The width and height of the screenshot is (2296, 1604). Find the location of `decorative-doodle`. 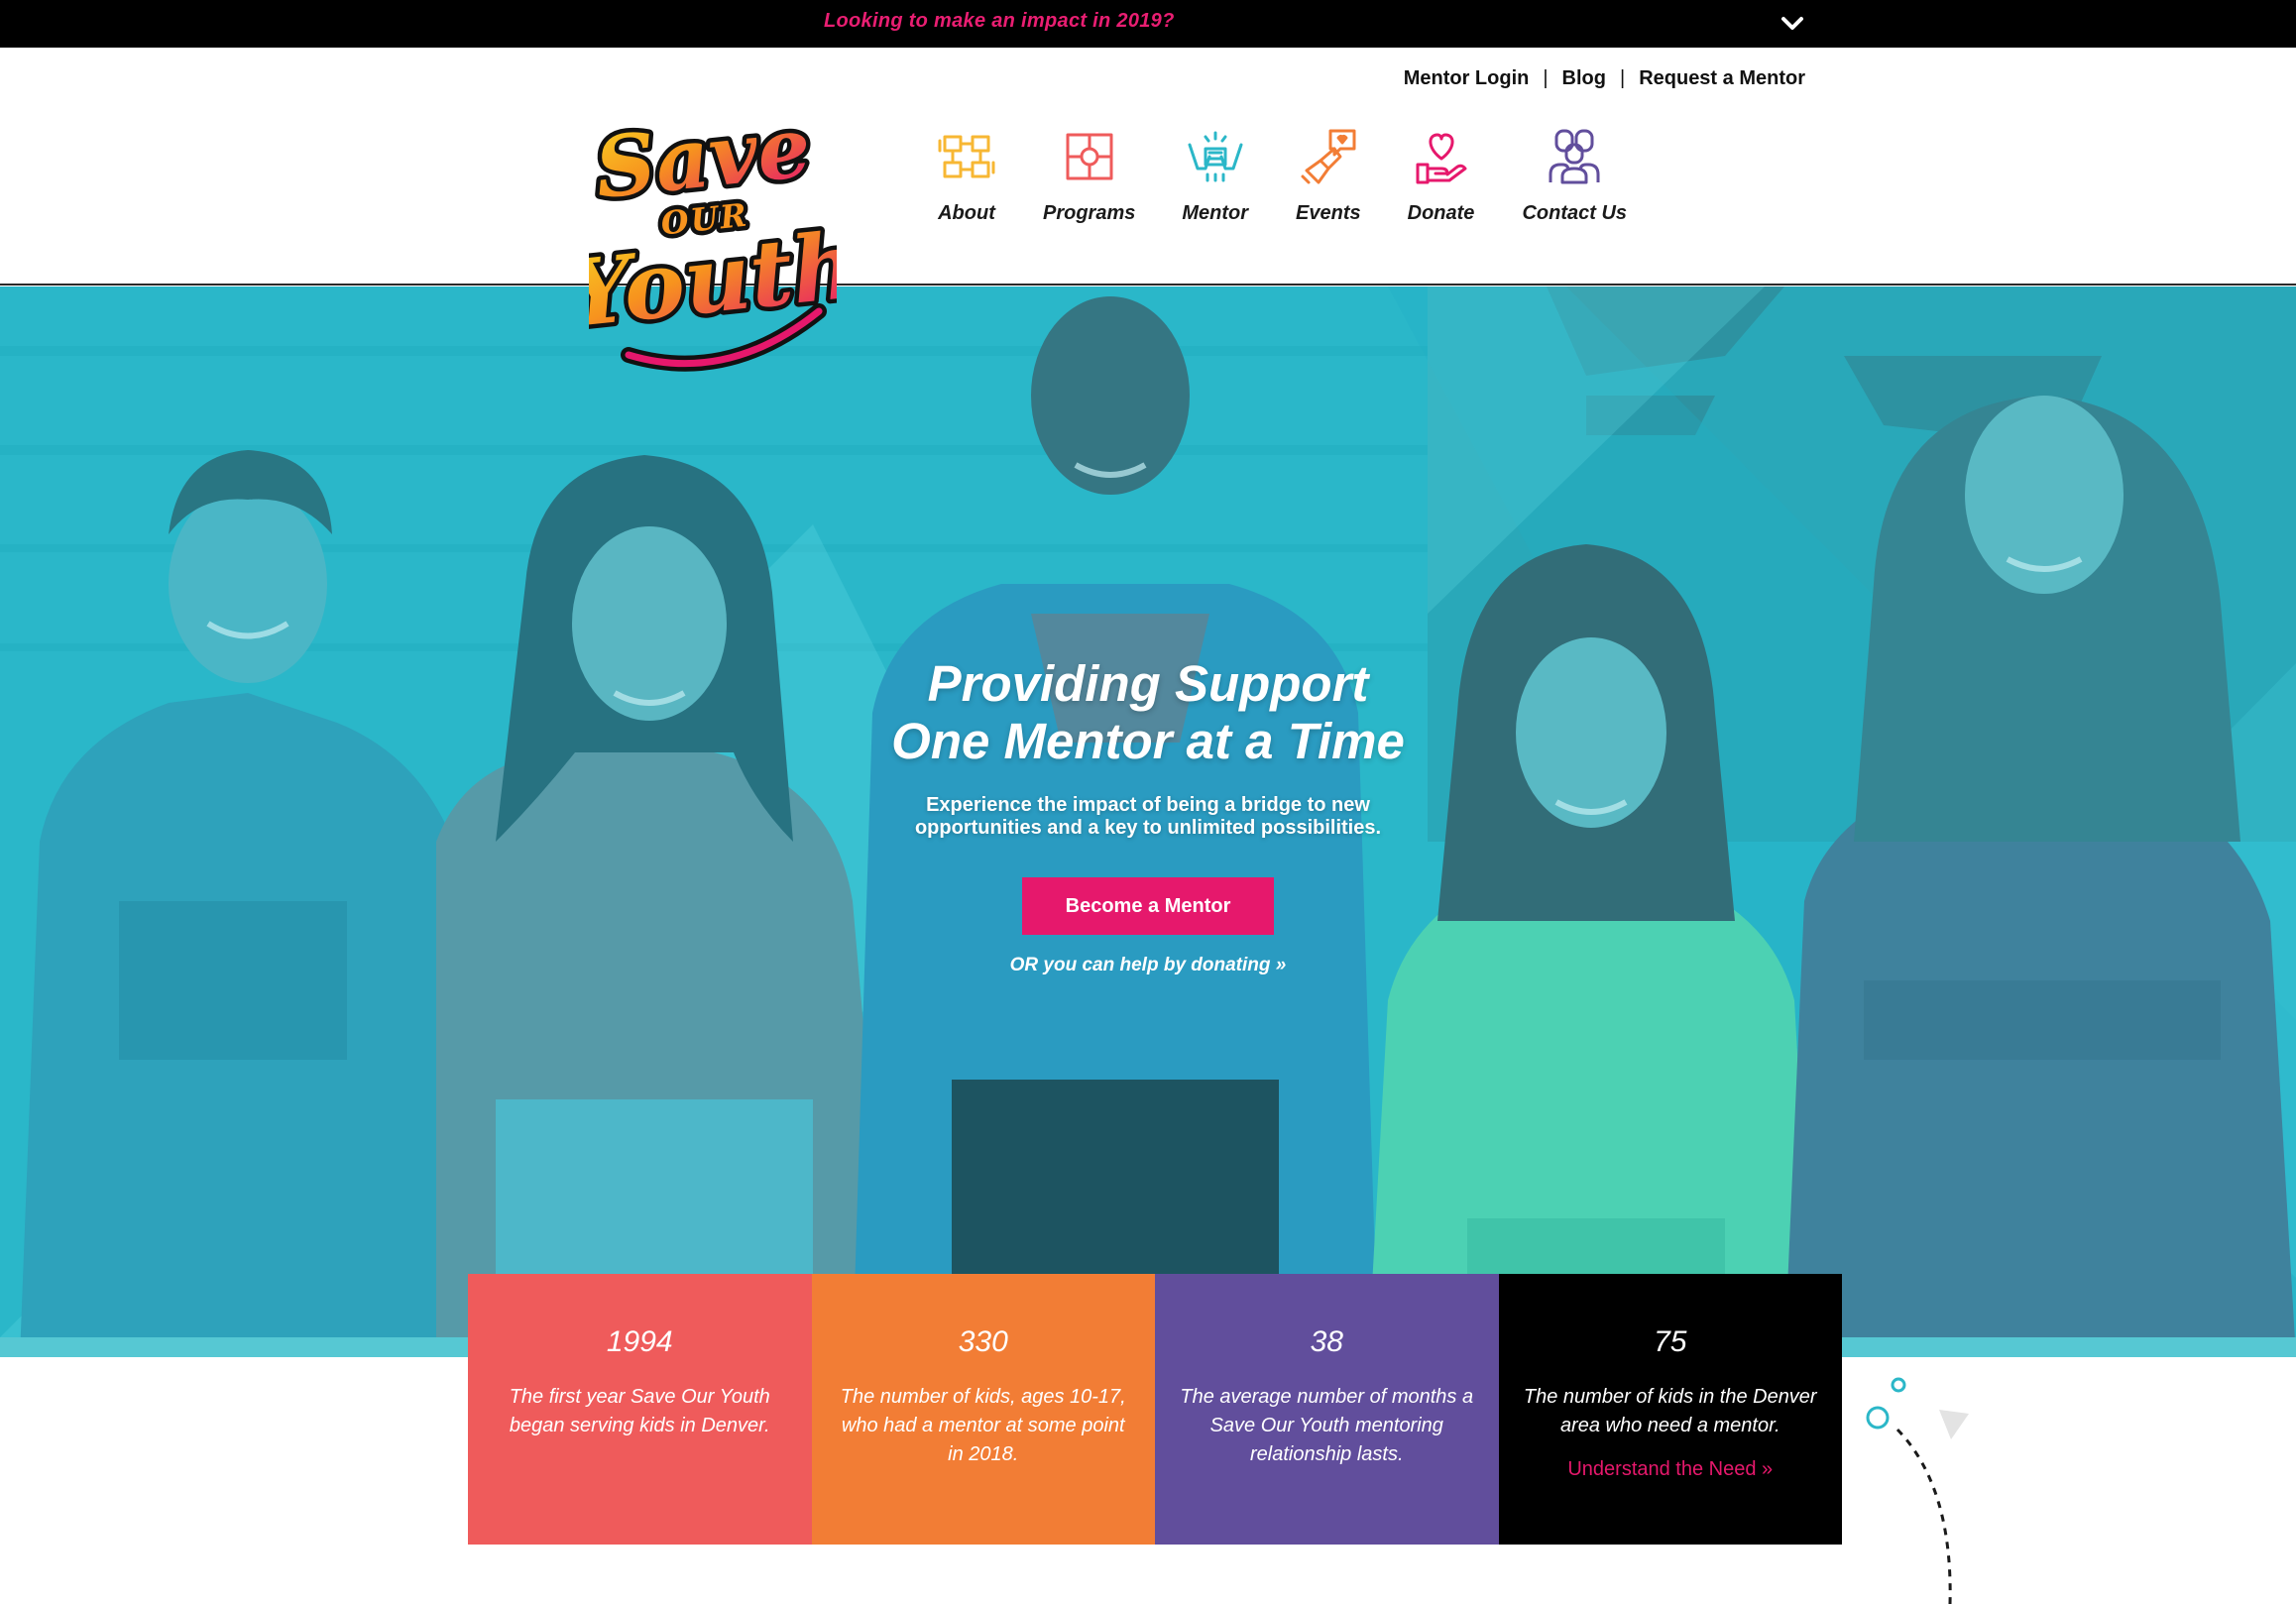

decorative-doodle is located at coordinates (1918, 1490).